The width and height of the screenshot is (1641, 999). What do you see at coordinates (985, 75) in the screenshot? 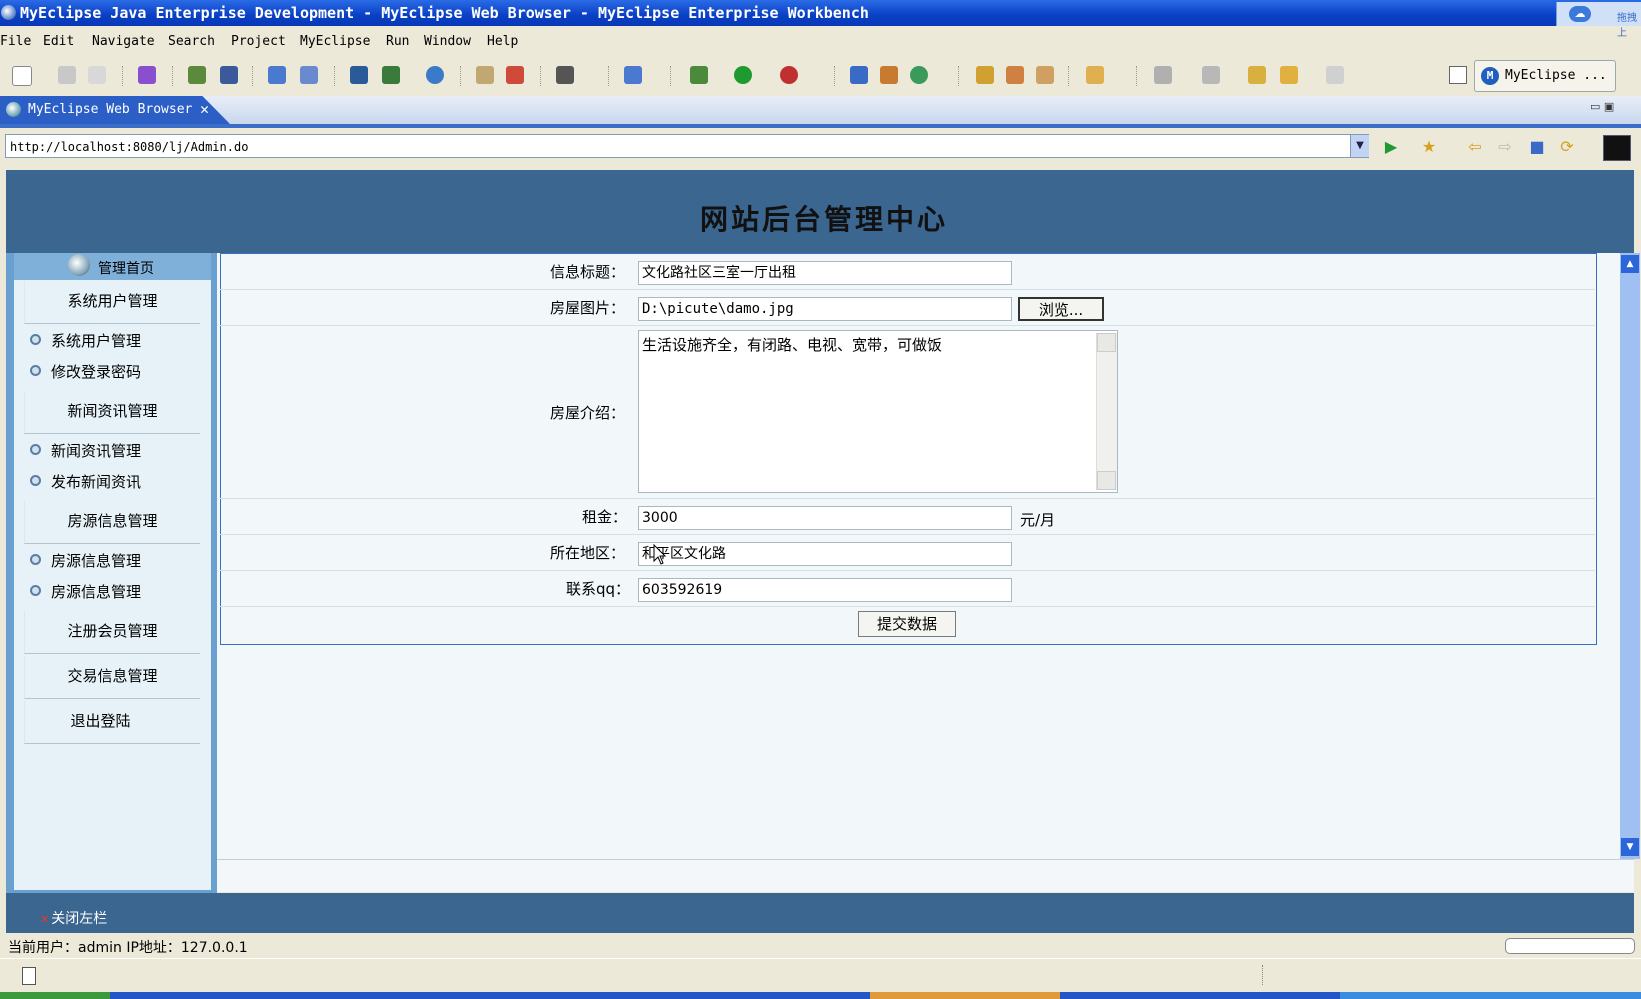
I see `open-type-icon` at bounding box center [985, 75].